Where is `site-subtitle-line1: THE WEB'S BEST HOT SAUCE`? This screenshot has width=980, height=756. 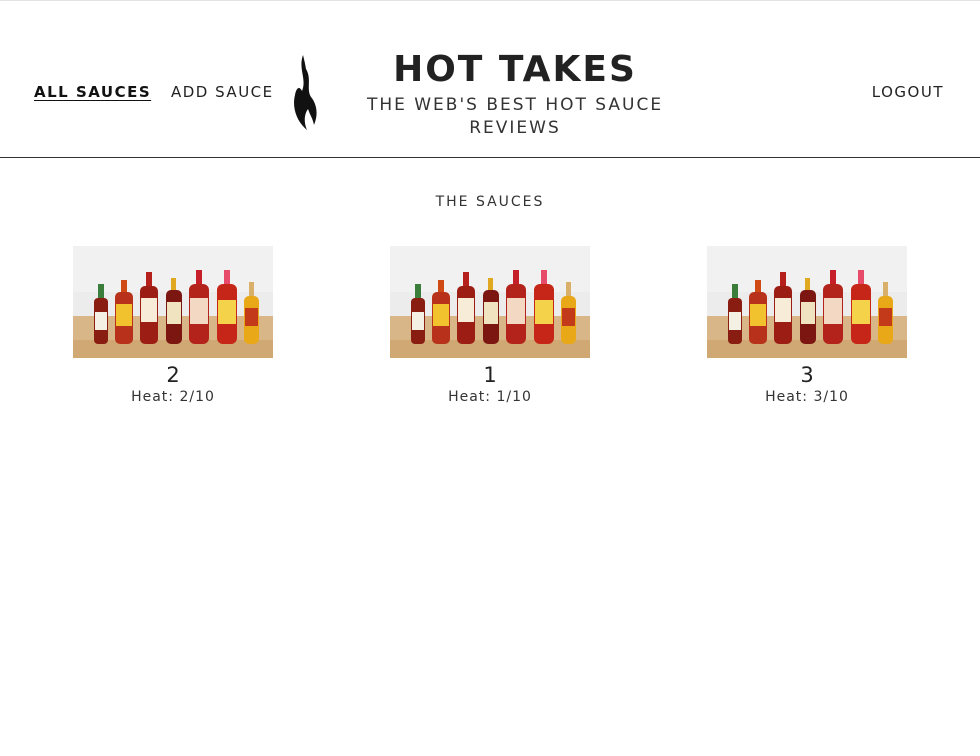 site-subtitle-line1: THE WEB'S BEST HOT SAUCE is located at coordinates (515, 105).